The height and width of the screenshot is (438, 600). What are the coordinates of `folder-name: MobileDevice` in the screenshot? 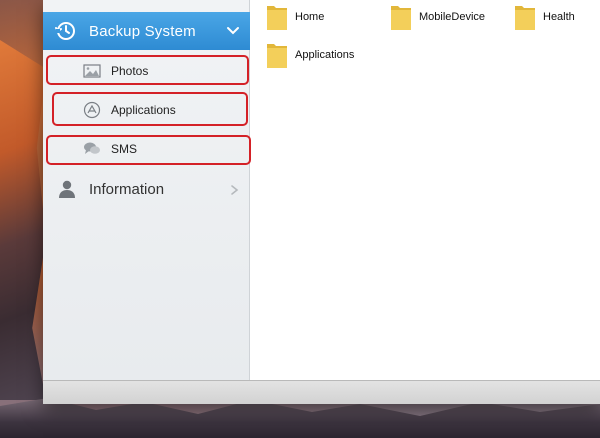 It's located at (452, 17).